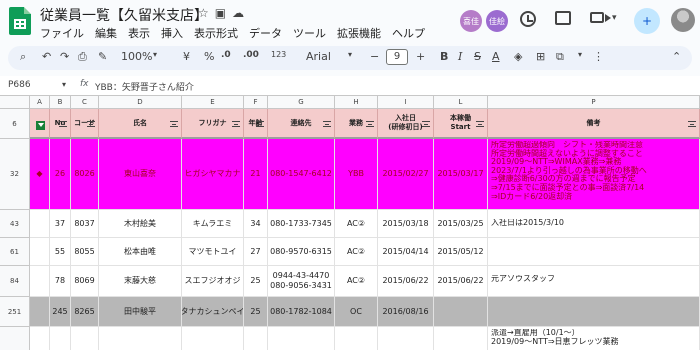 This screenshot has height=350, width=700. Describe the element at coordinates (594, 224) in the screenshot. I see `note-cell: 入社日は2015/3/10` at that location.